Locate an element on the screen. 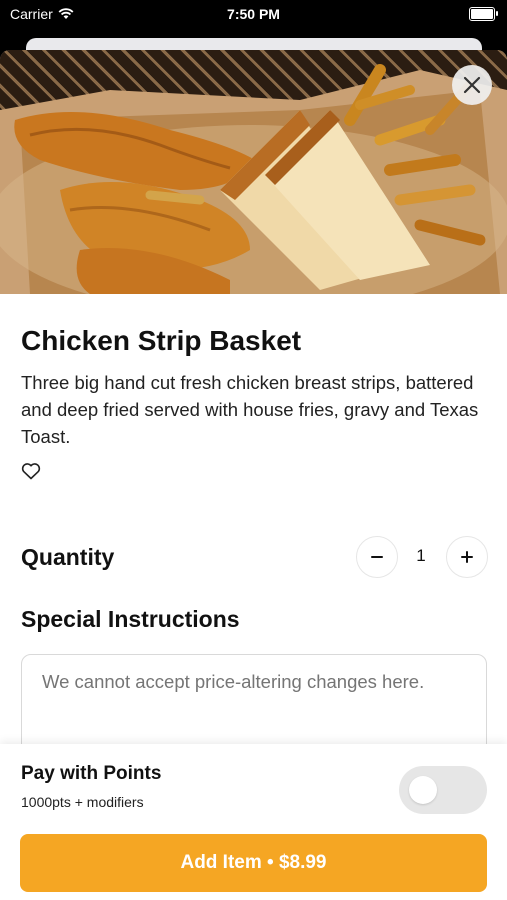 The height and width of the screenshot is (900, 507). close-icon is located at coordinates (472, 85).